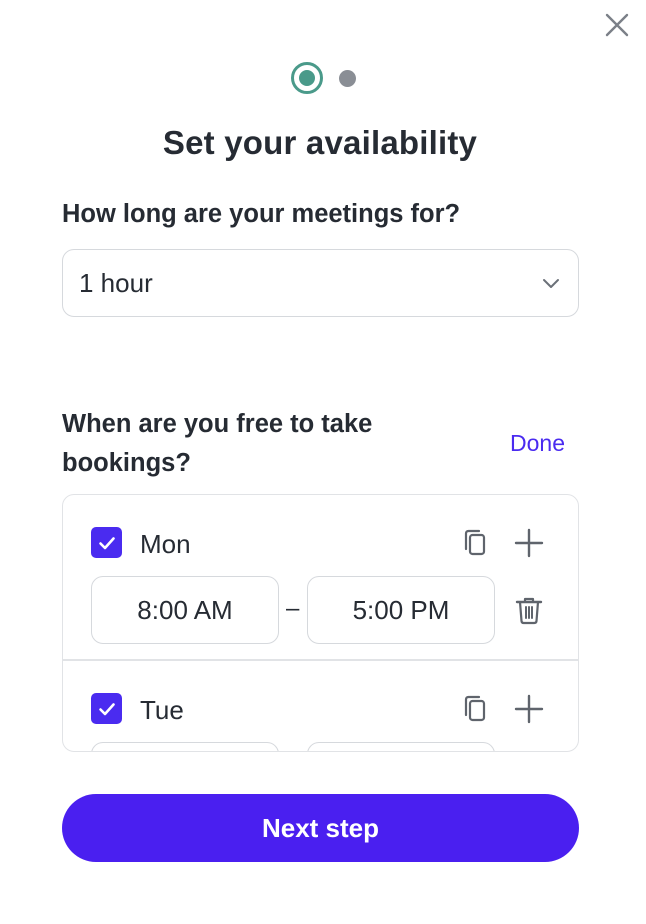  Describe the element at coordinates (320, 283) in the screenshot. I see `duration-select: 1 hour` at that location.